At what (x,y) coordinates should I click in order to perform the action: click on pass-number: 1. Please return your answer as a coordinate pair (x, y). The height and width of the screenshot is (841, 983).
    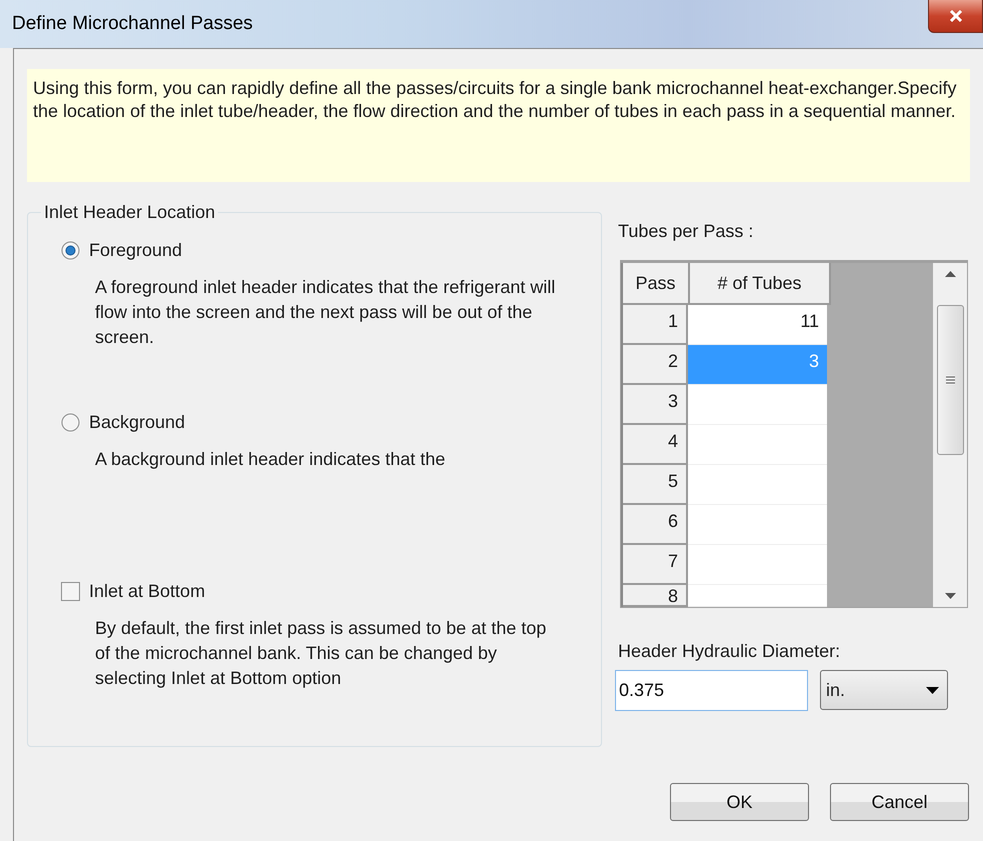
    Looking at the image, I should click on (655, 325).